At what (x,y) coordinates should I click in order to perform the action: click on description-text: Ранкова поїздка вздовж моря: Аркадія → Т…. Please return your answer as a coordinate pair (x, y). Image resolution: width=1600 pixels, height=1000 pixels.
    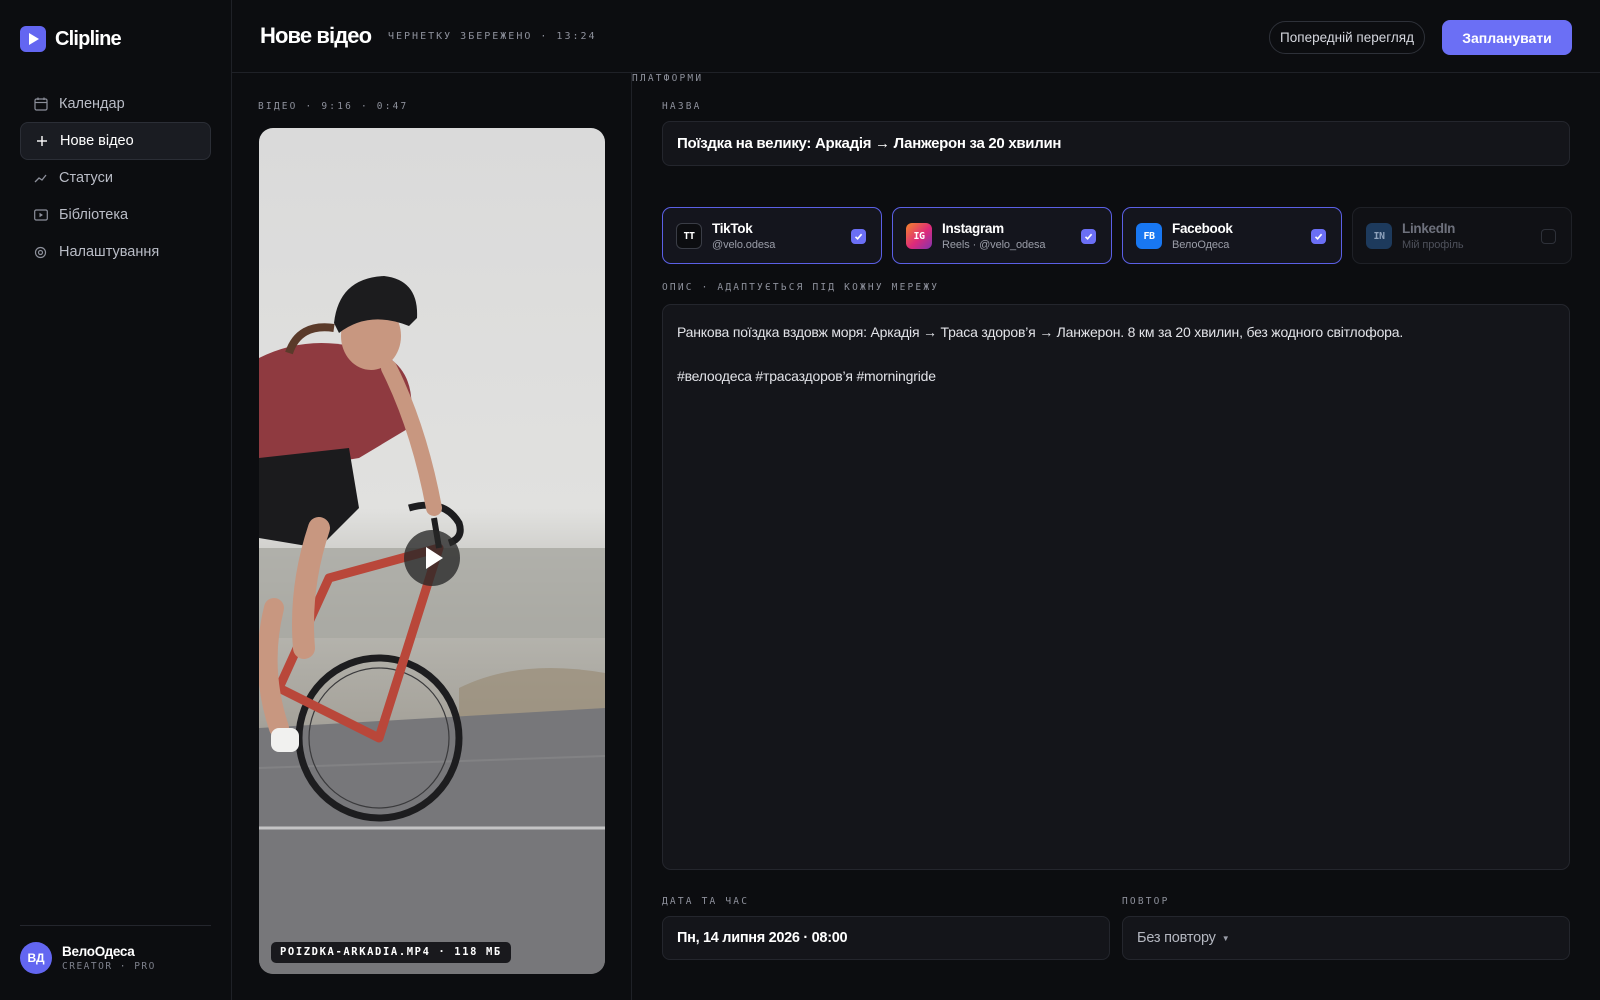
    Looking at the image, I should click on (1040, 332).